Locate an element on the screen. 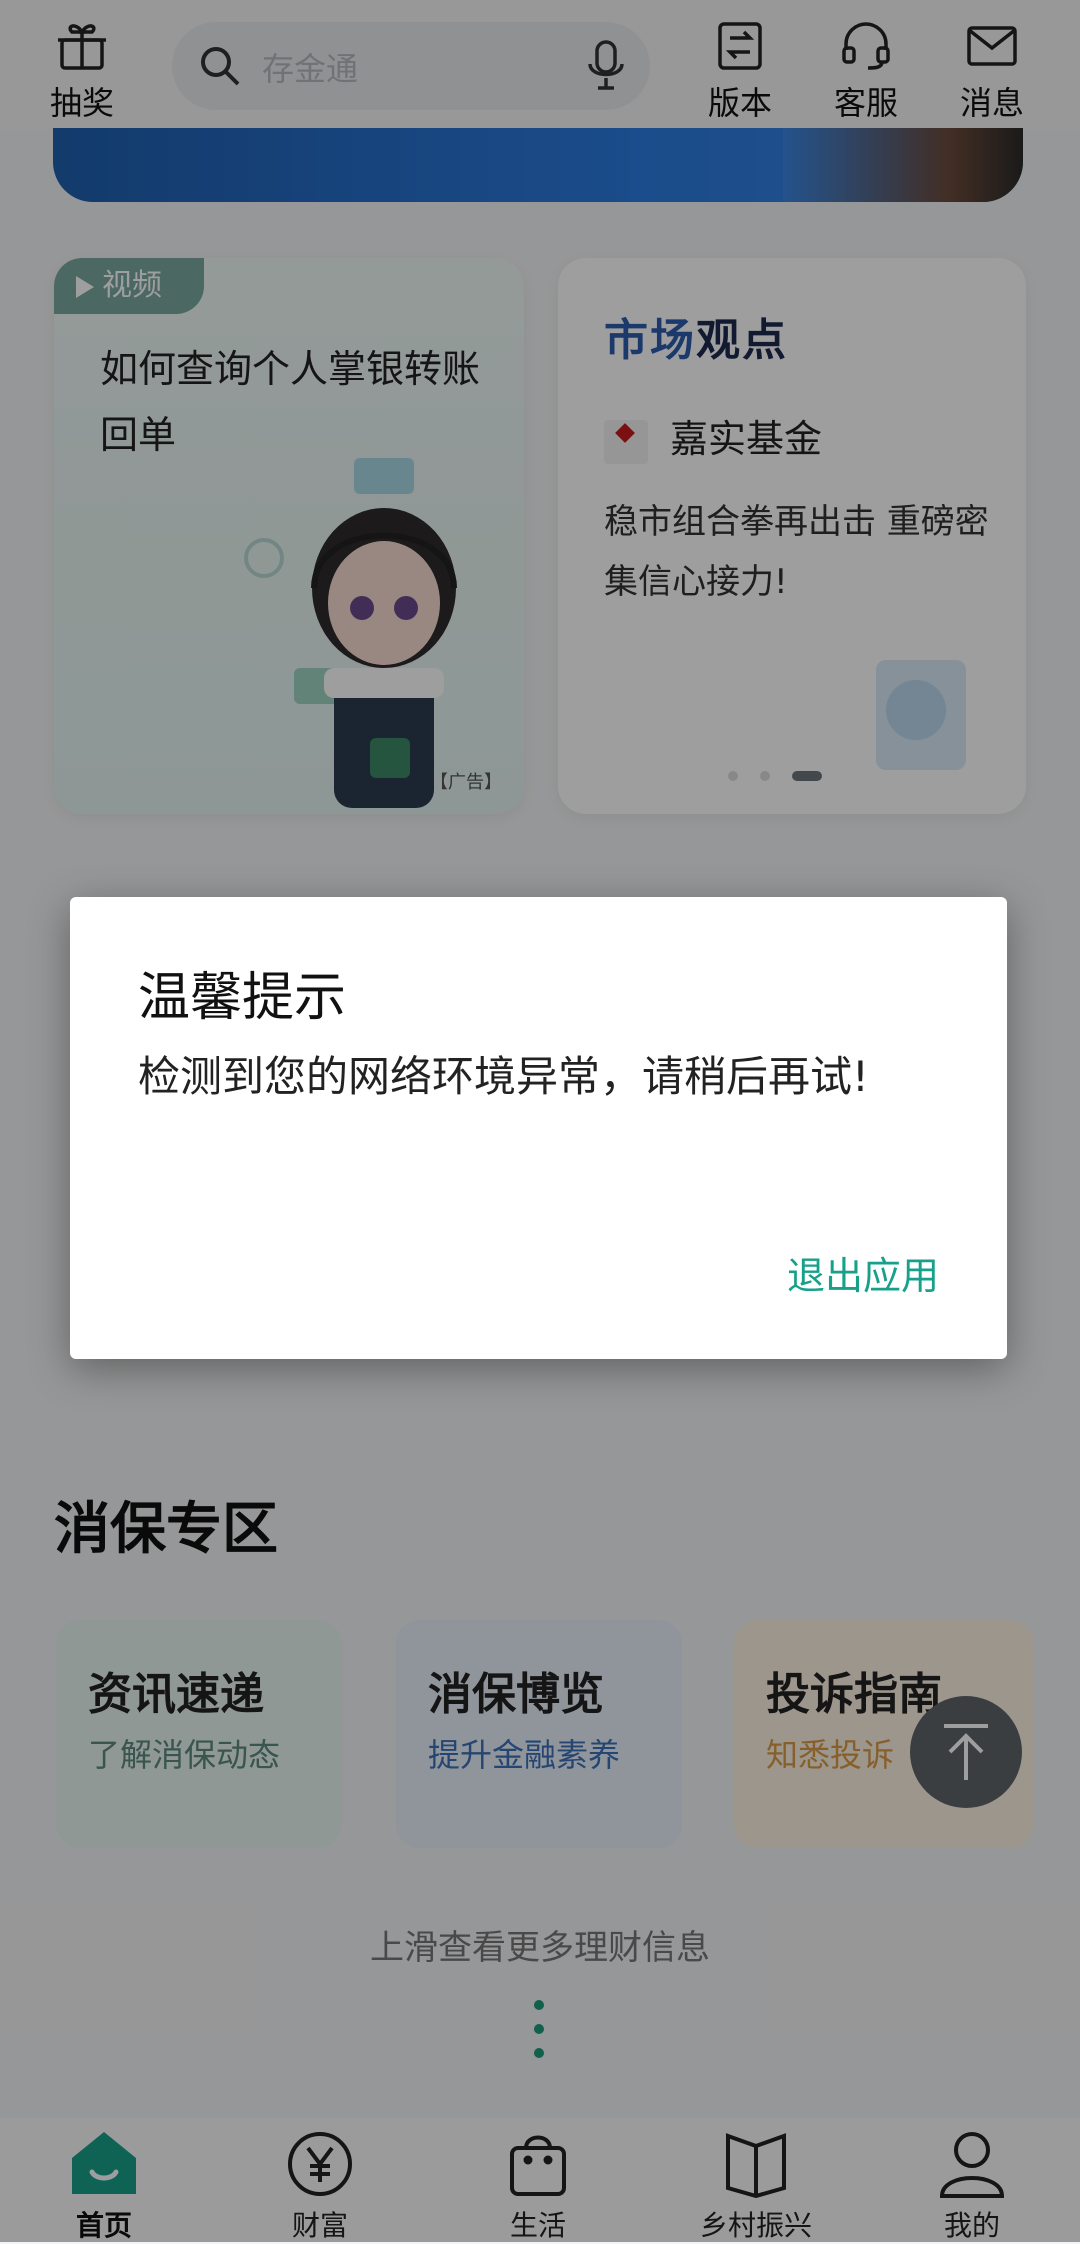 This screenshot has height=2244, width=1080. exit-app-button: 退出应用 is located at coordinates (863, 1272).